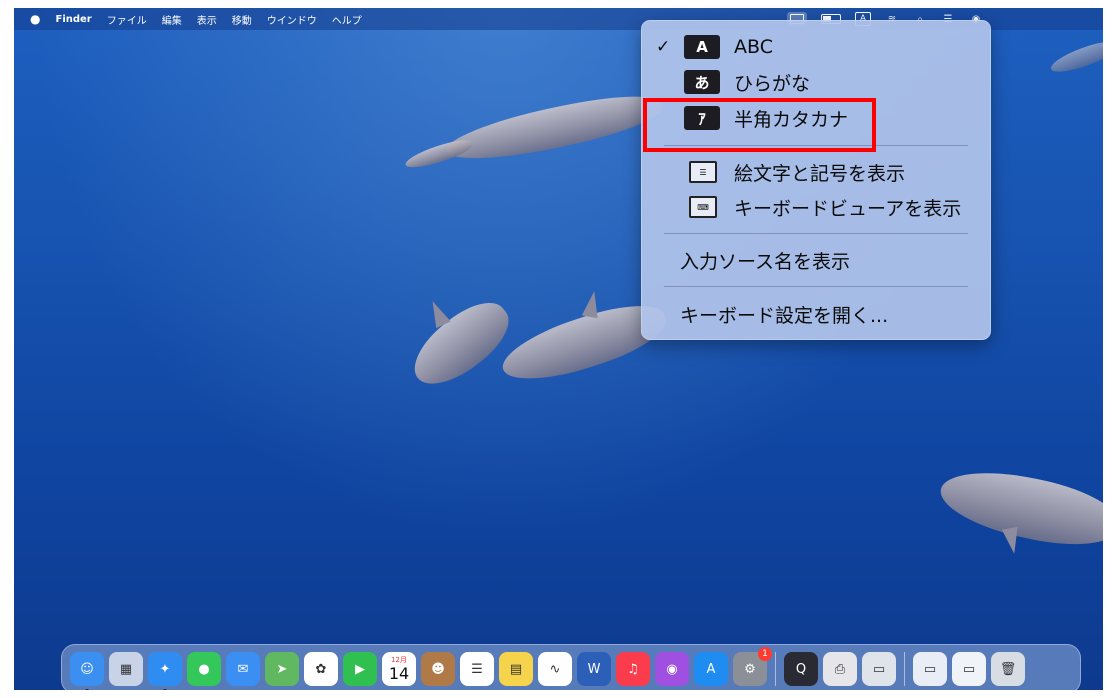 This screenshot has width=1113, height=698. Describe the element at coordinates (127, 19) in the screenshot. I see `menu-file: ファイル` at that location.